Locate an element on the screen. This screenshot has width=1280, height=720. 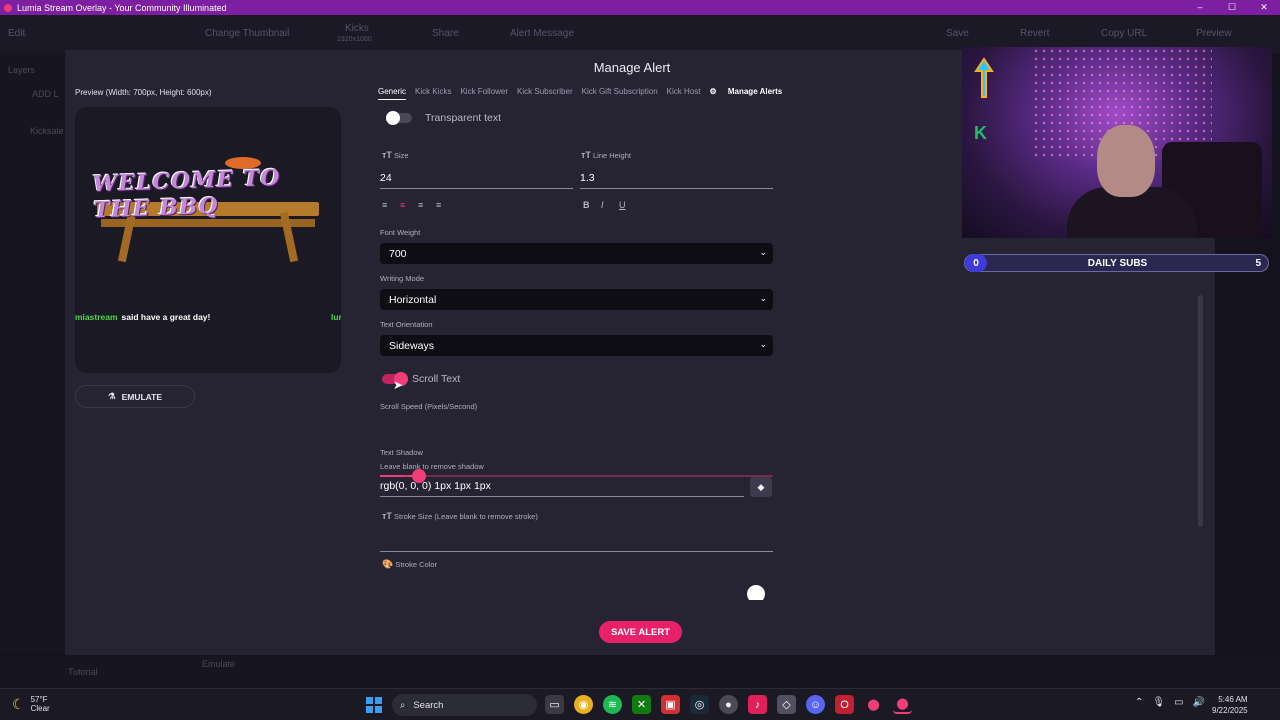
preview-banner-text: WELCOME TO THE BBQ is located at coordinates (186, 194).